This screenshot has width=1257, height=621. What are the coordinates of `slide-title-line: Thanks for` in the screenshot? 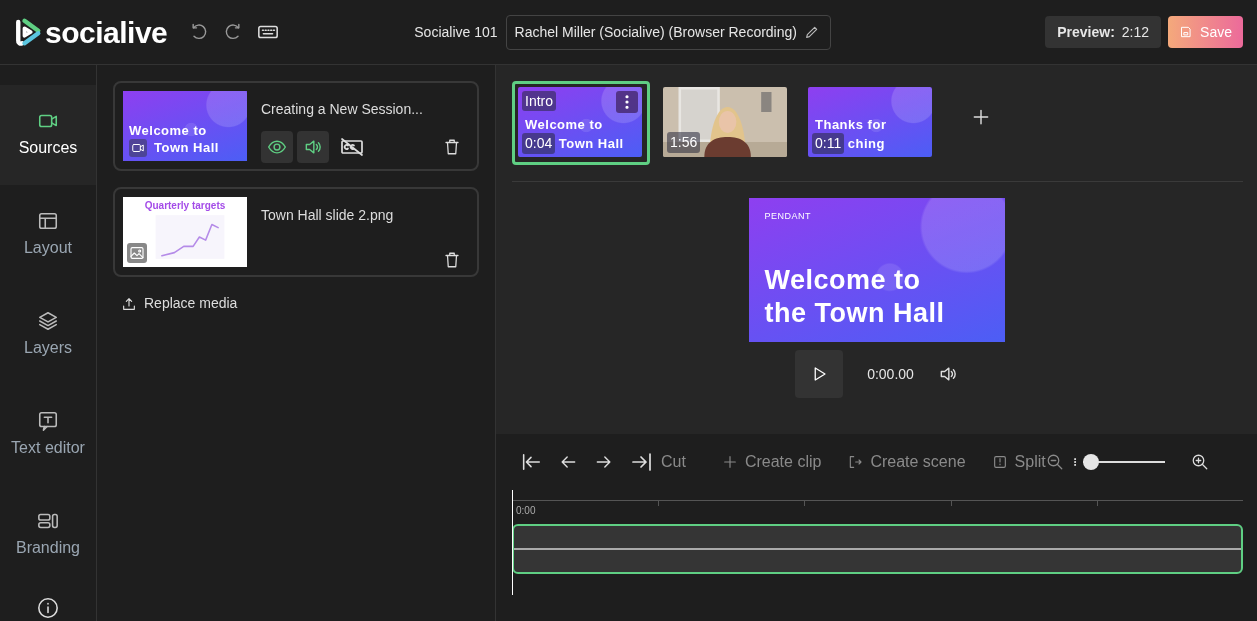 It's located at (851, 125).